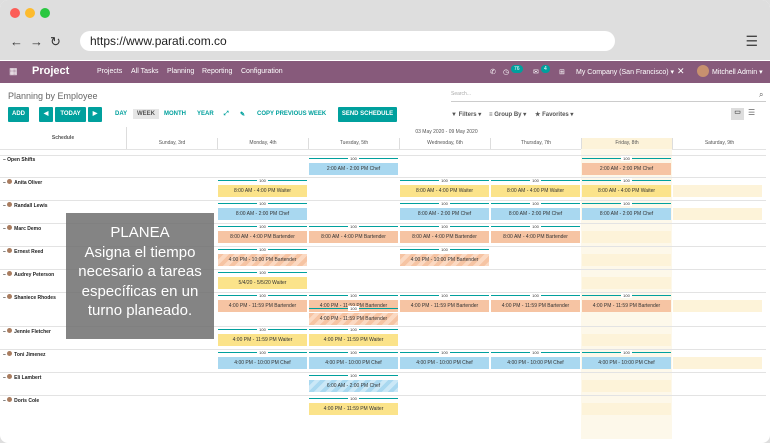  What do you see at coordinates (121, 114) in the screenshot?
I see `view-day: DAY` at bounding box center [121, 114].